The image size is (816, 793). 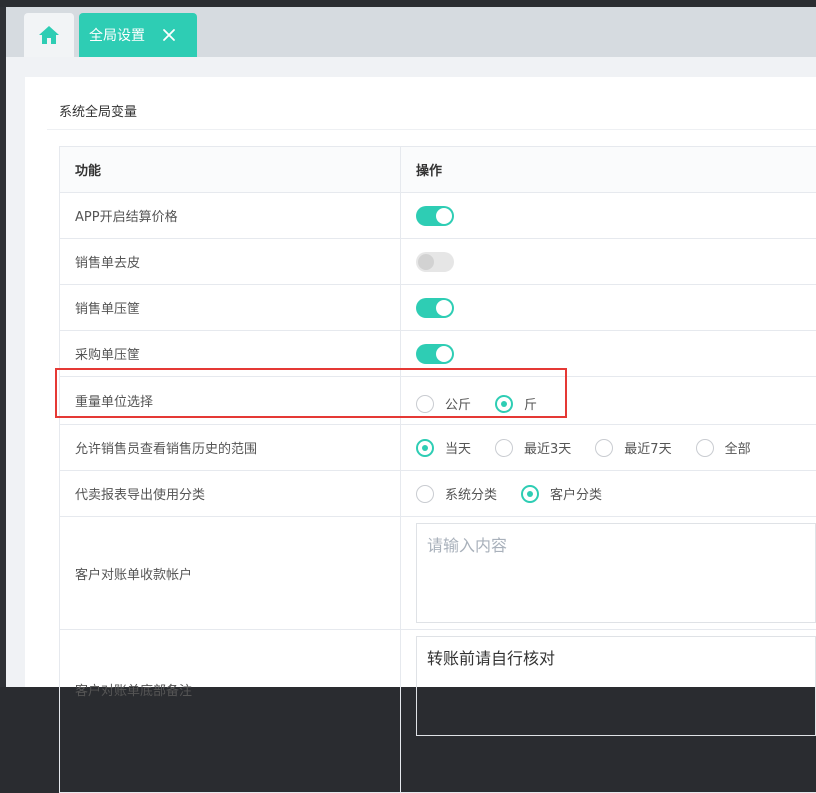 I want to click on sales-basket-switch, so click(x=435, y=308).